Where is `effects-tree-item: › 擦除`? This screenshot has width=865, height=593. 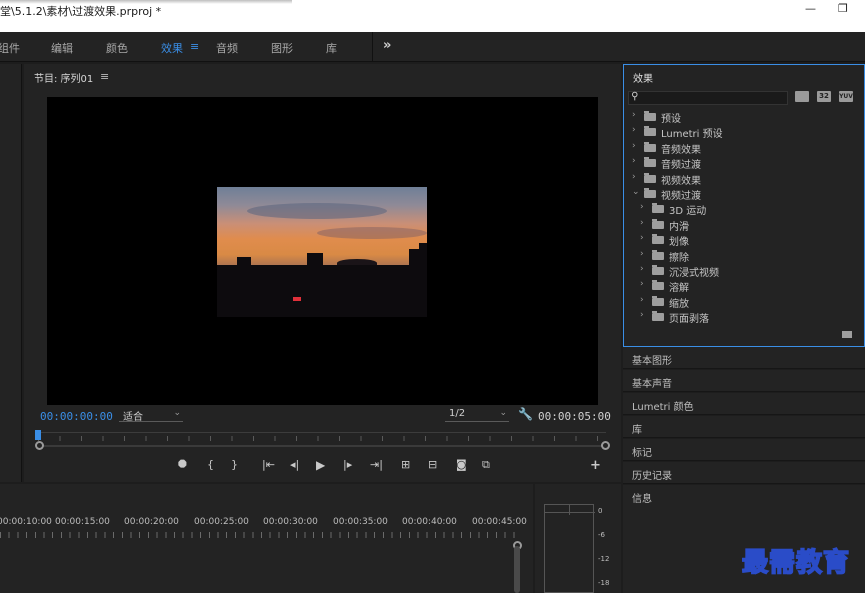 effects-tree-item: › 擦除 is located at coordinates (748, 256).